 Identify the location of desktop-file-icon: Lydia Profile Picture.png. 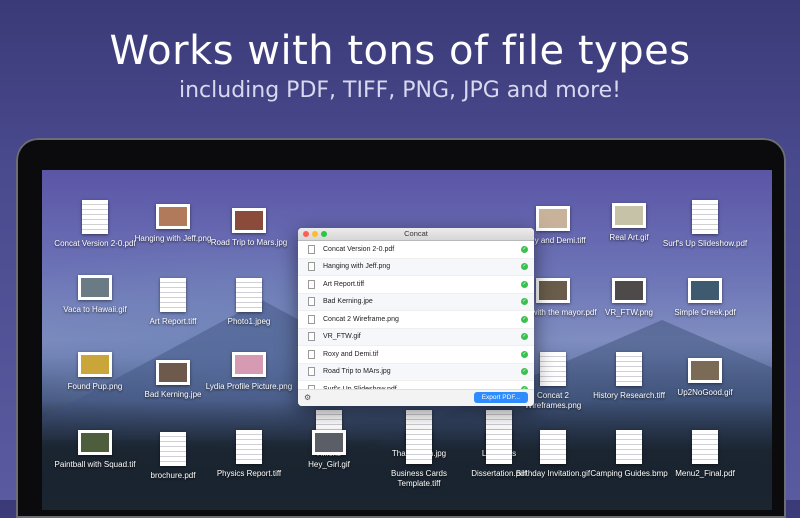
(249, 372).